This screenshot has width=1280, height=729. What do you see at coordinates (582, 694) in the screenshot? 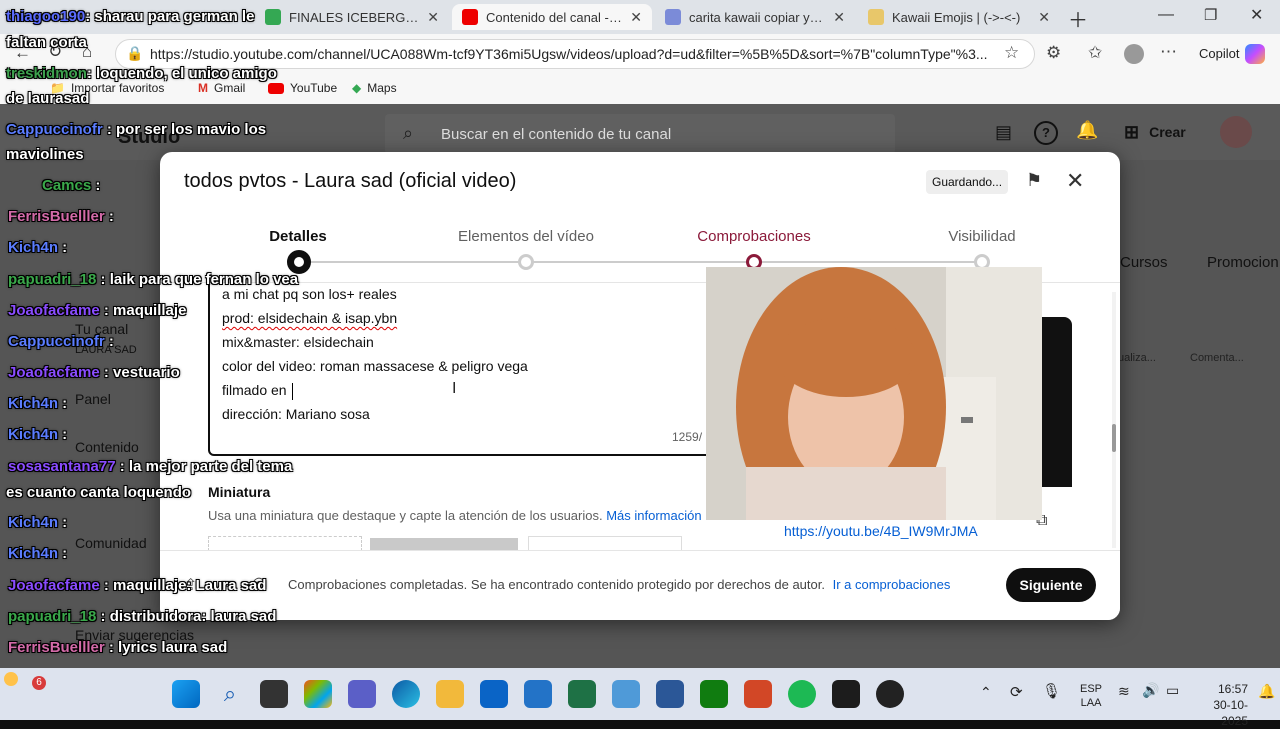
I see `excel-icon` at bounding box center [582, 694].